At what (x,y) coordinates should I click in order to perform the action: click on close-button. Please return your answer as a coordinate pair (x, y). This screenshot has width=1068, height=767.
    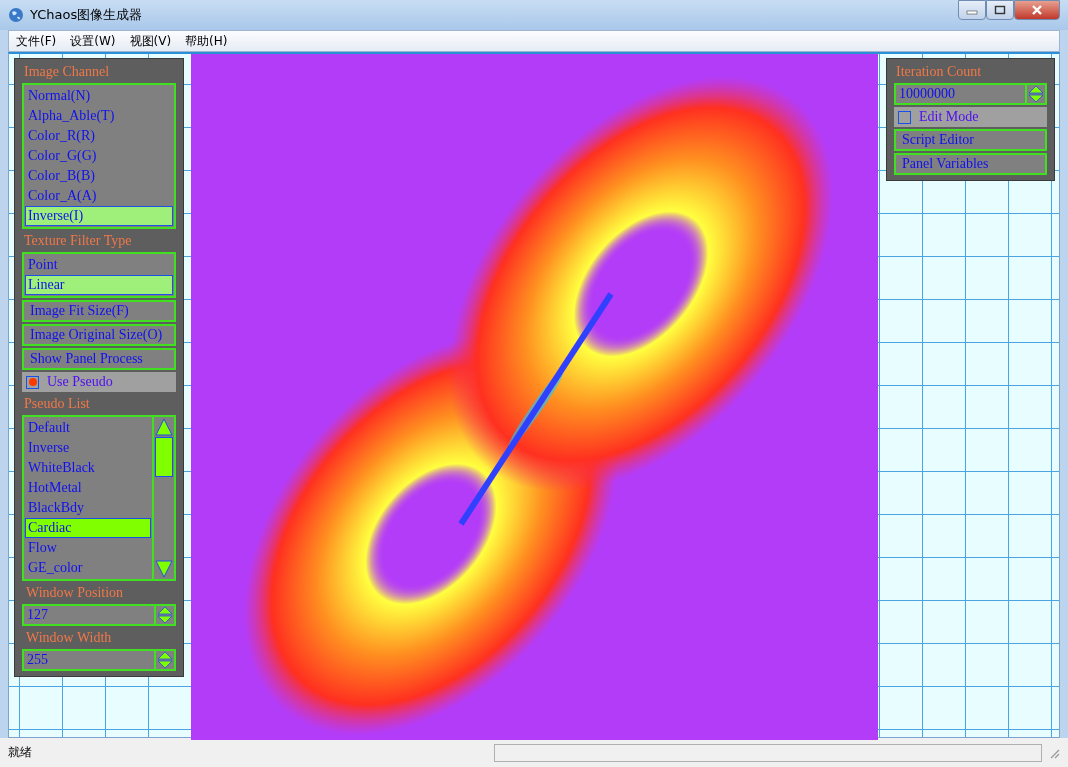
    Looking at the image, I should click on (1037, 10).